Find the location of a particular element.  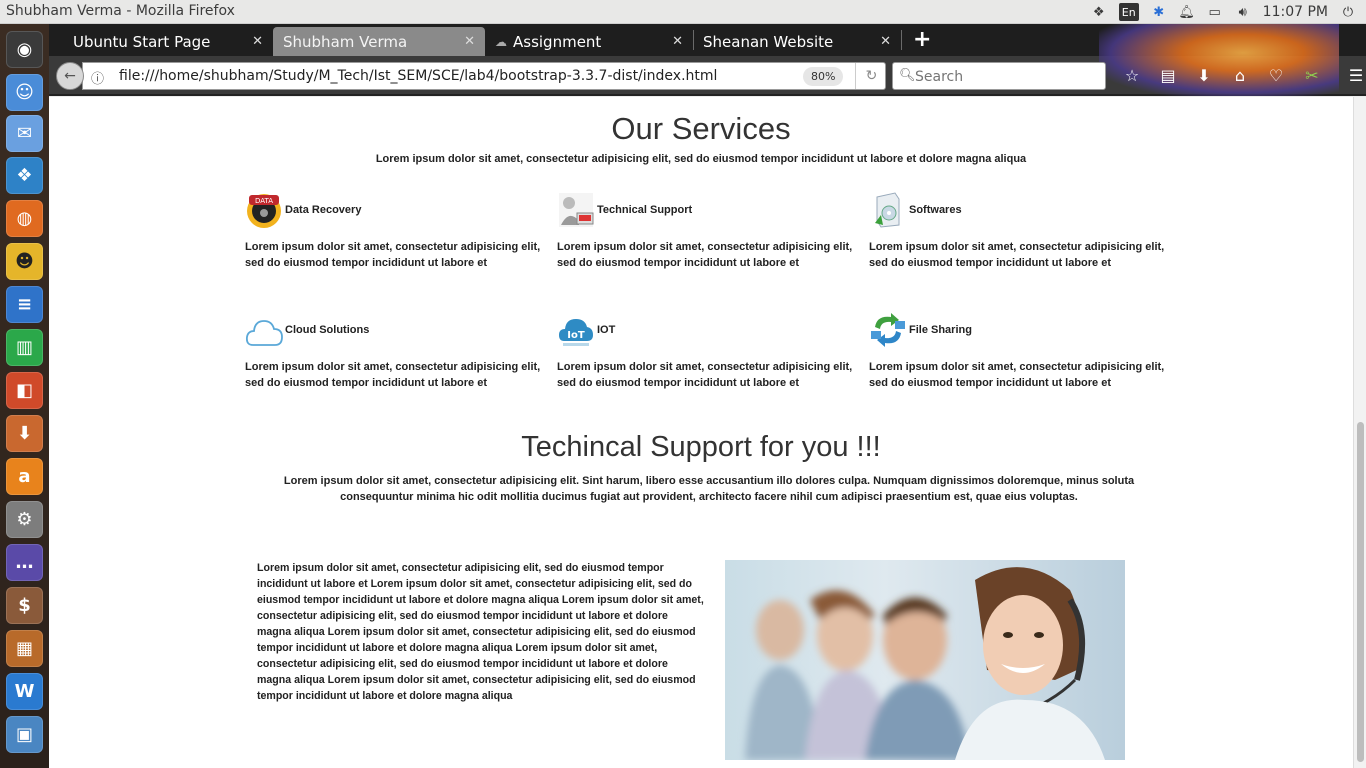

downloads-icon: ⬇ is located at coordinates (1204, 75).